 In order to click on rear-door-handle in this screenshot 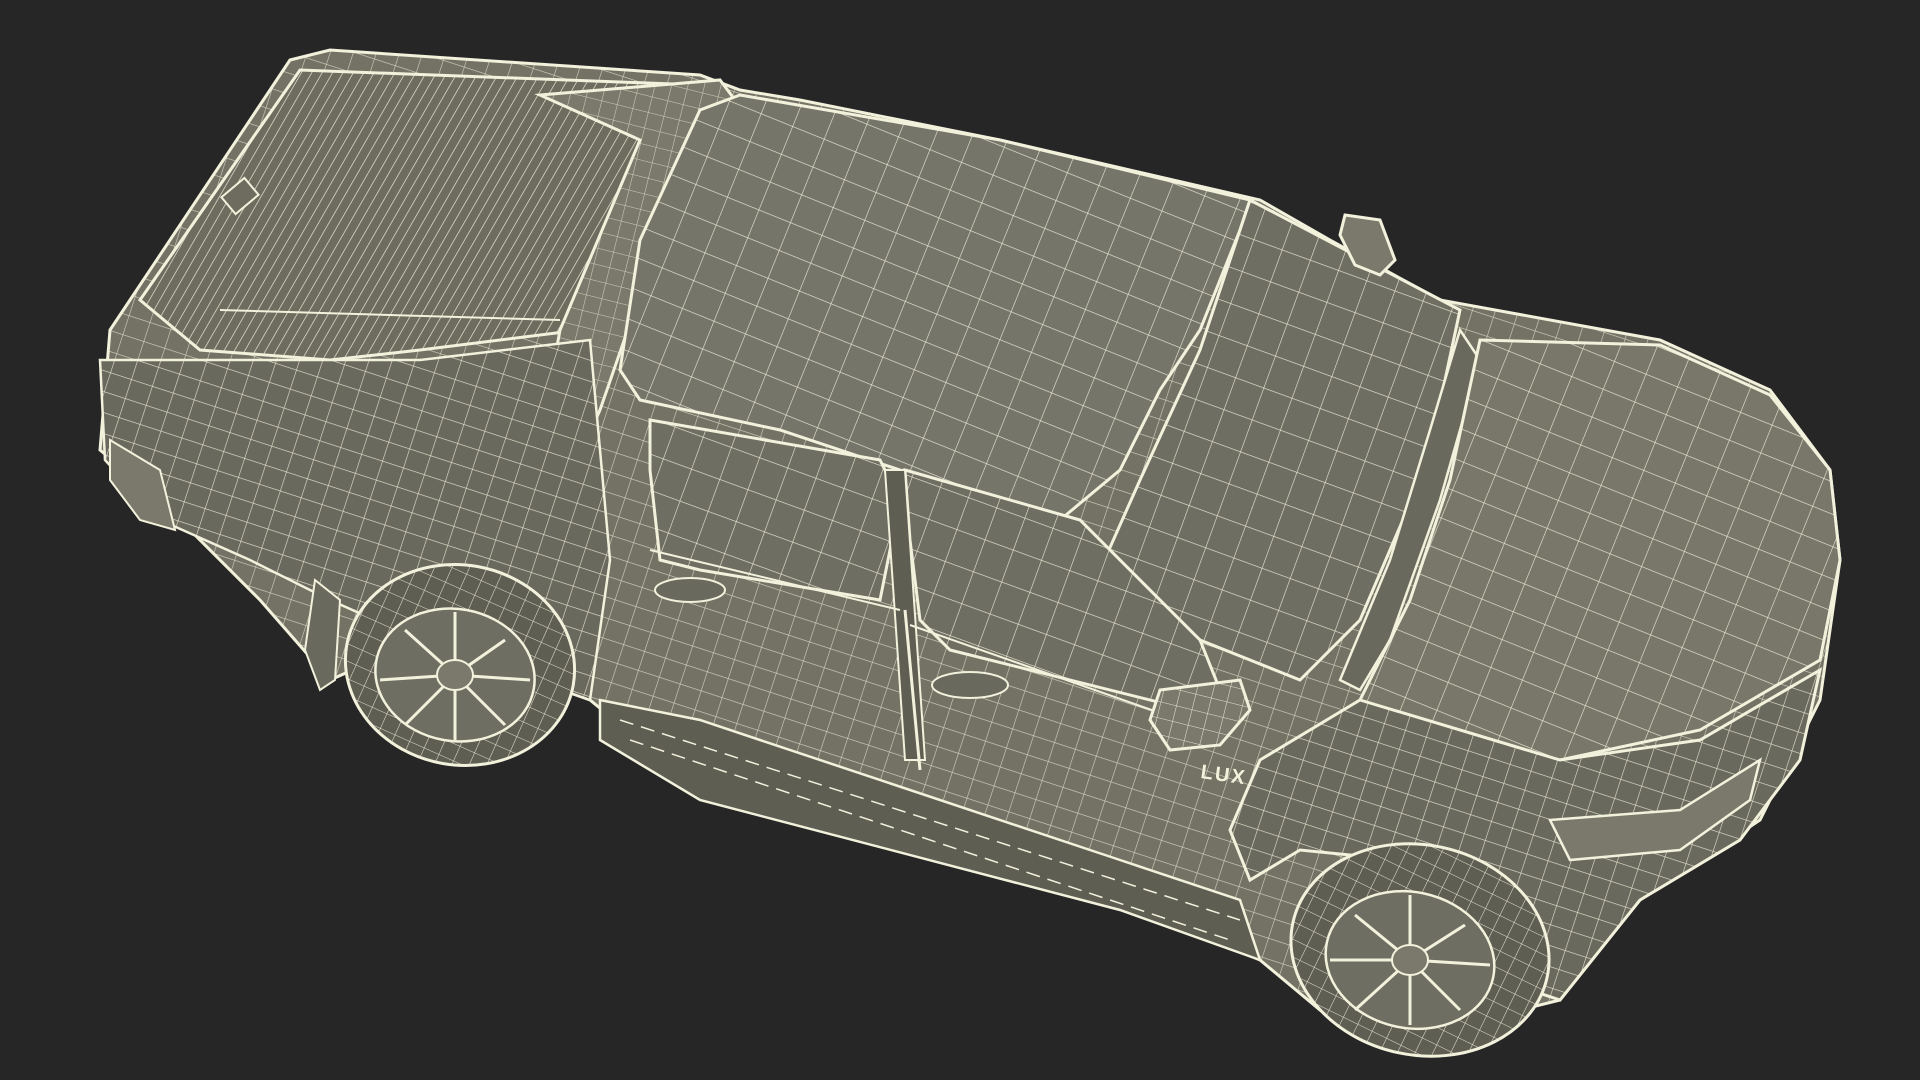, I will do `click(690, 590)`.